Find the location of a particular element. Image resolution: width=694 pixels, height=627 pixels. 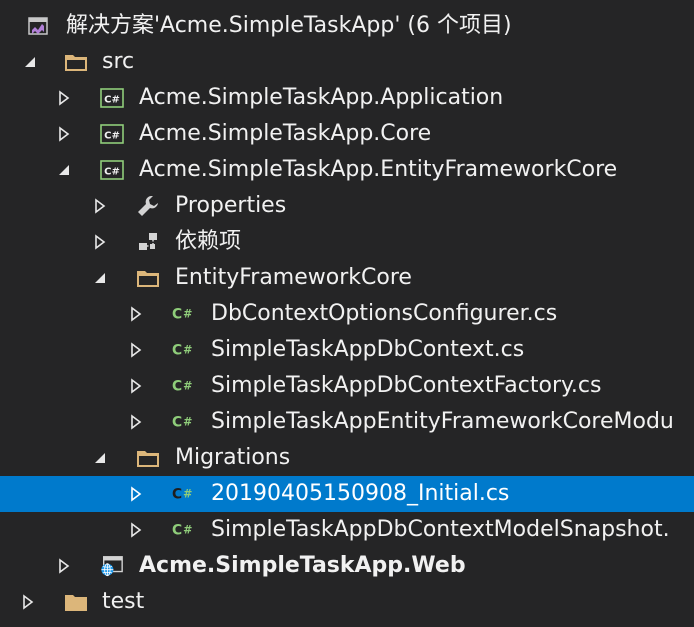

tree-row-file-module: C # SimpleTaskAppEntityFrameworkCoreModu is located at coordinates (347, 422).